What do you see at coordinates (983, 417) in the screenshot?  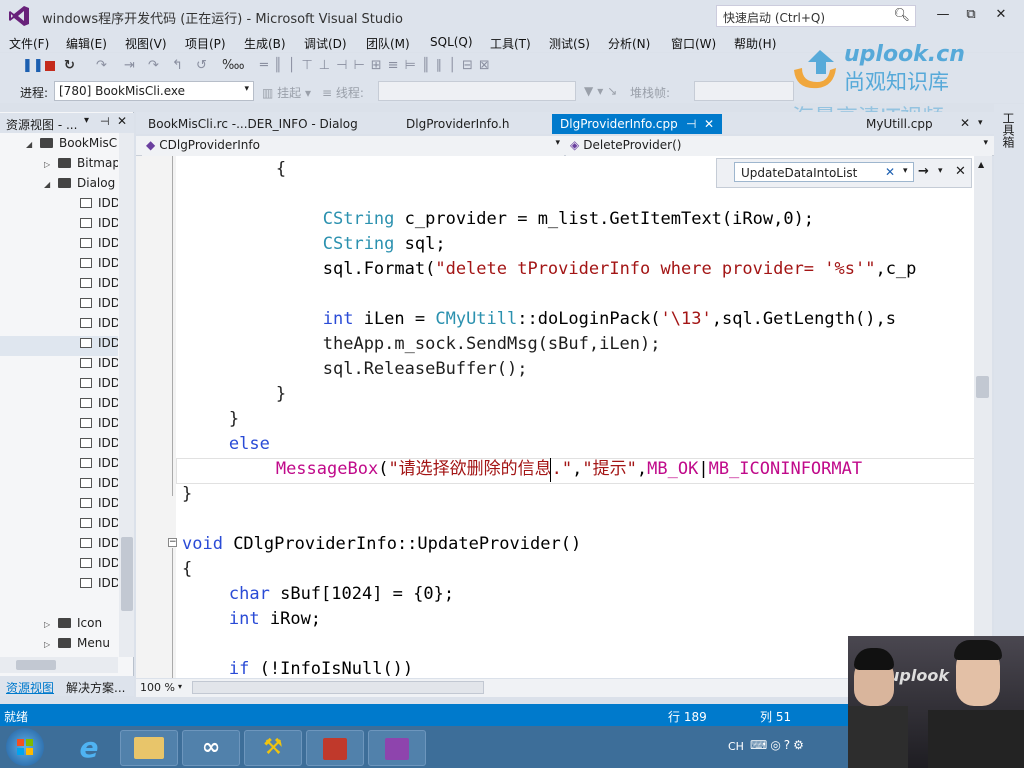 I see `editor-vscrollbar` at bounding box center [983, 417].